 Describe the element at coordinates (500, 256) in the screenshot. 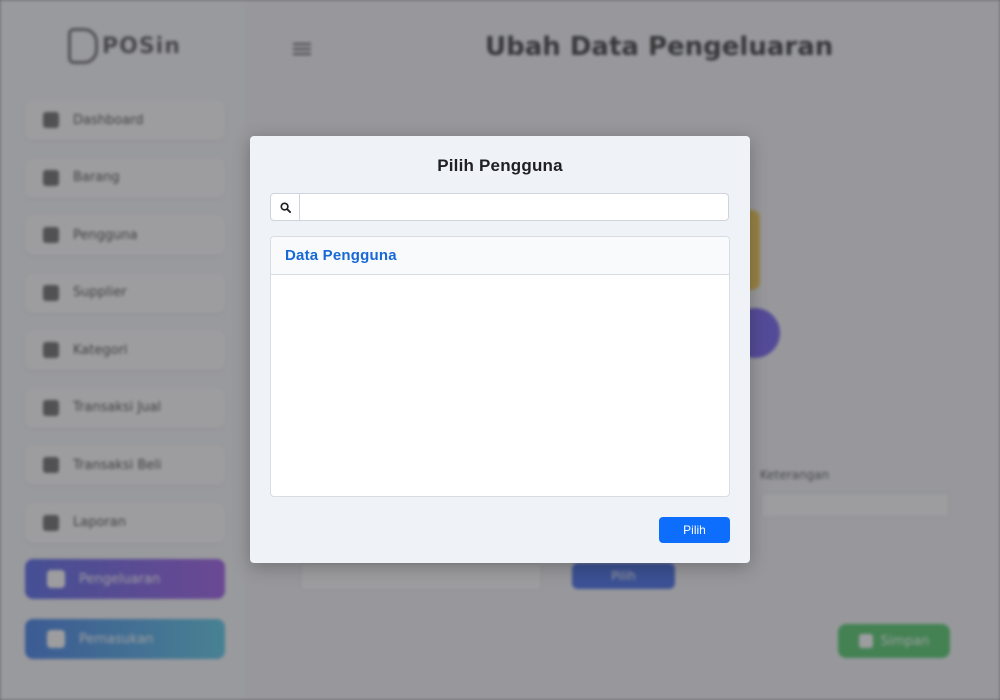

I see `panel-header: Data Pengguna` at that location.